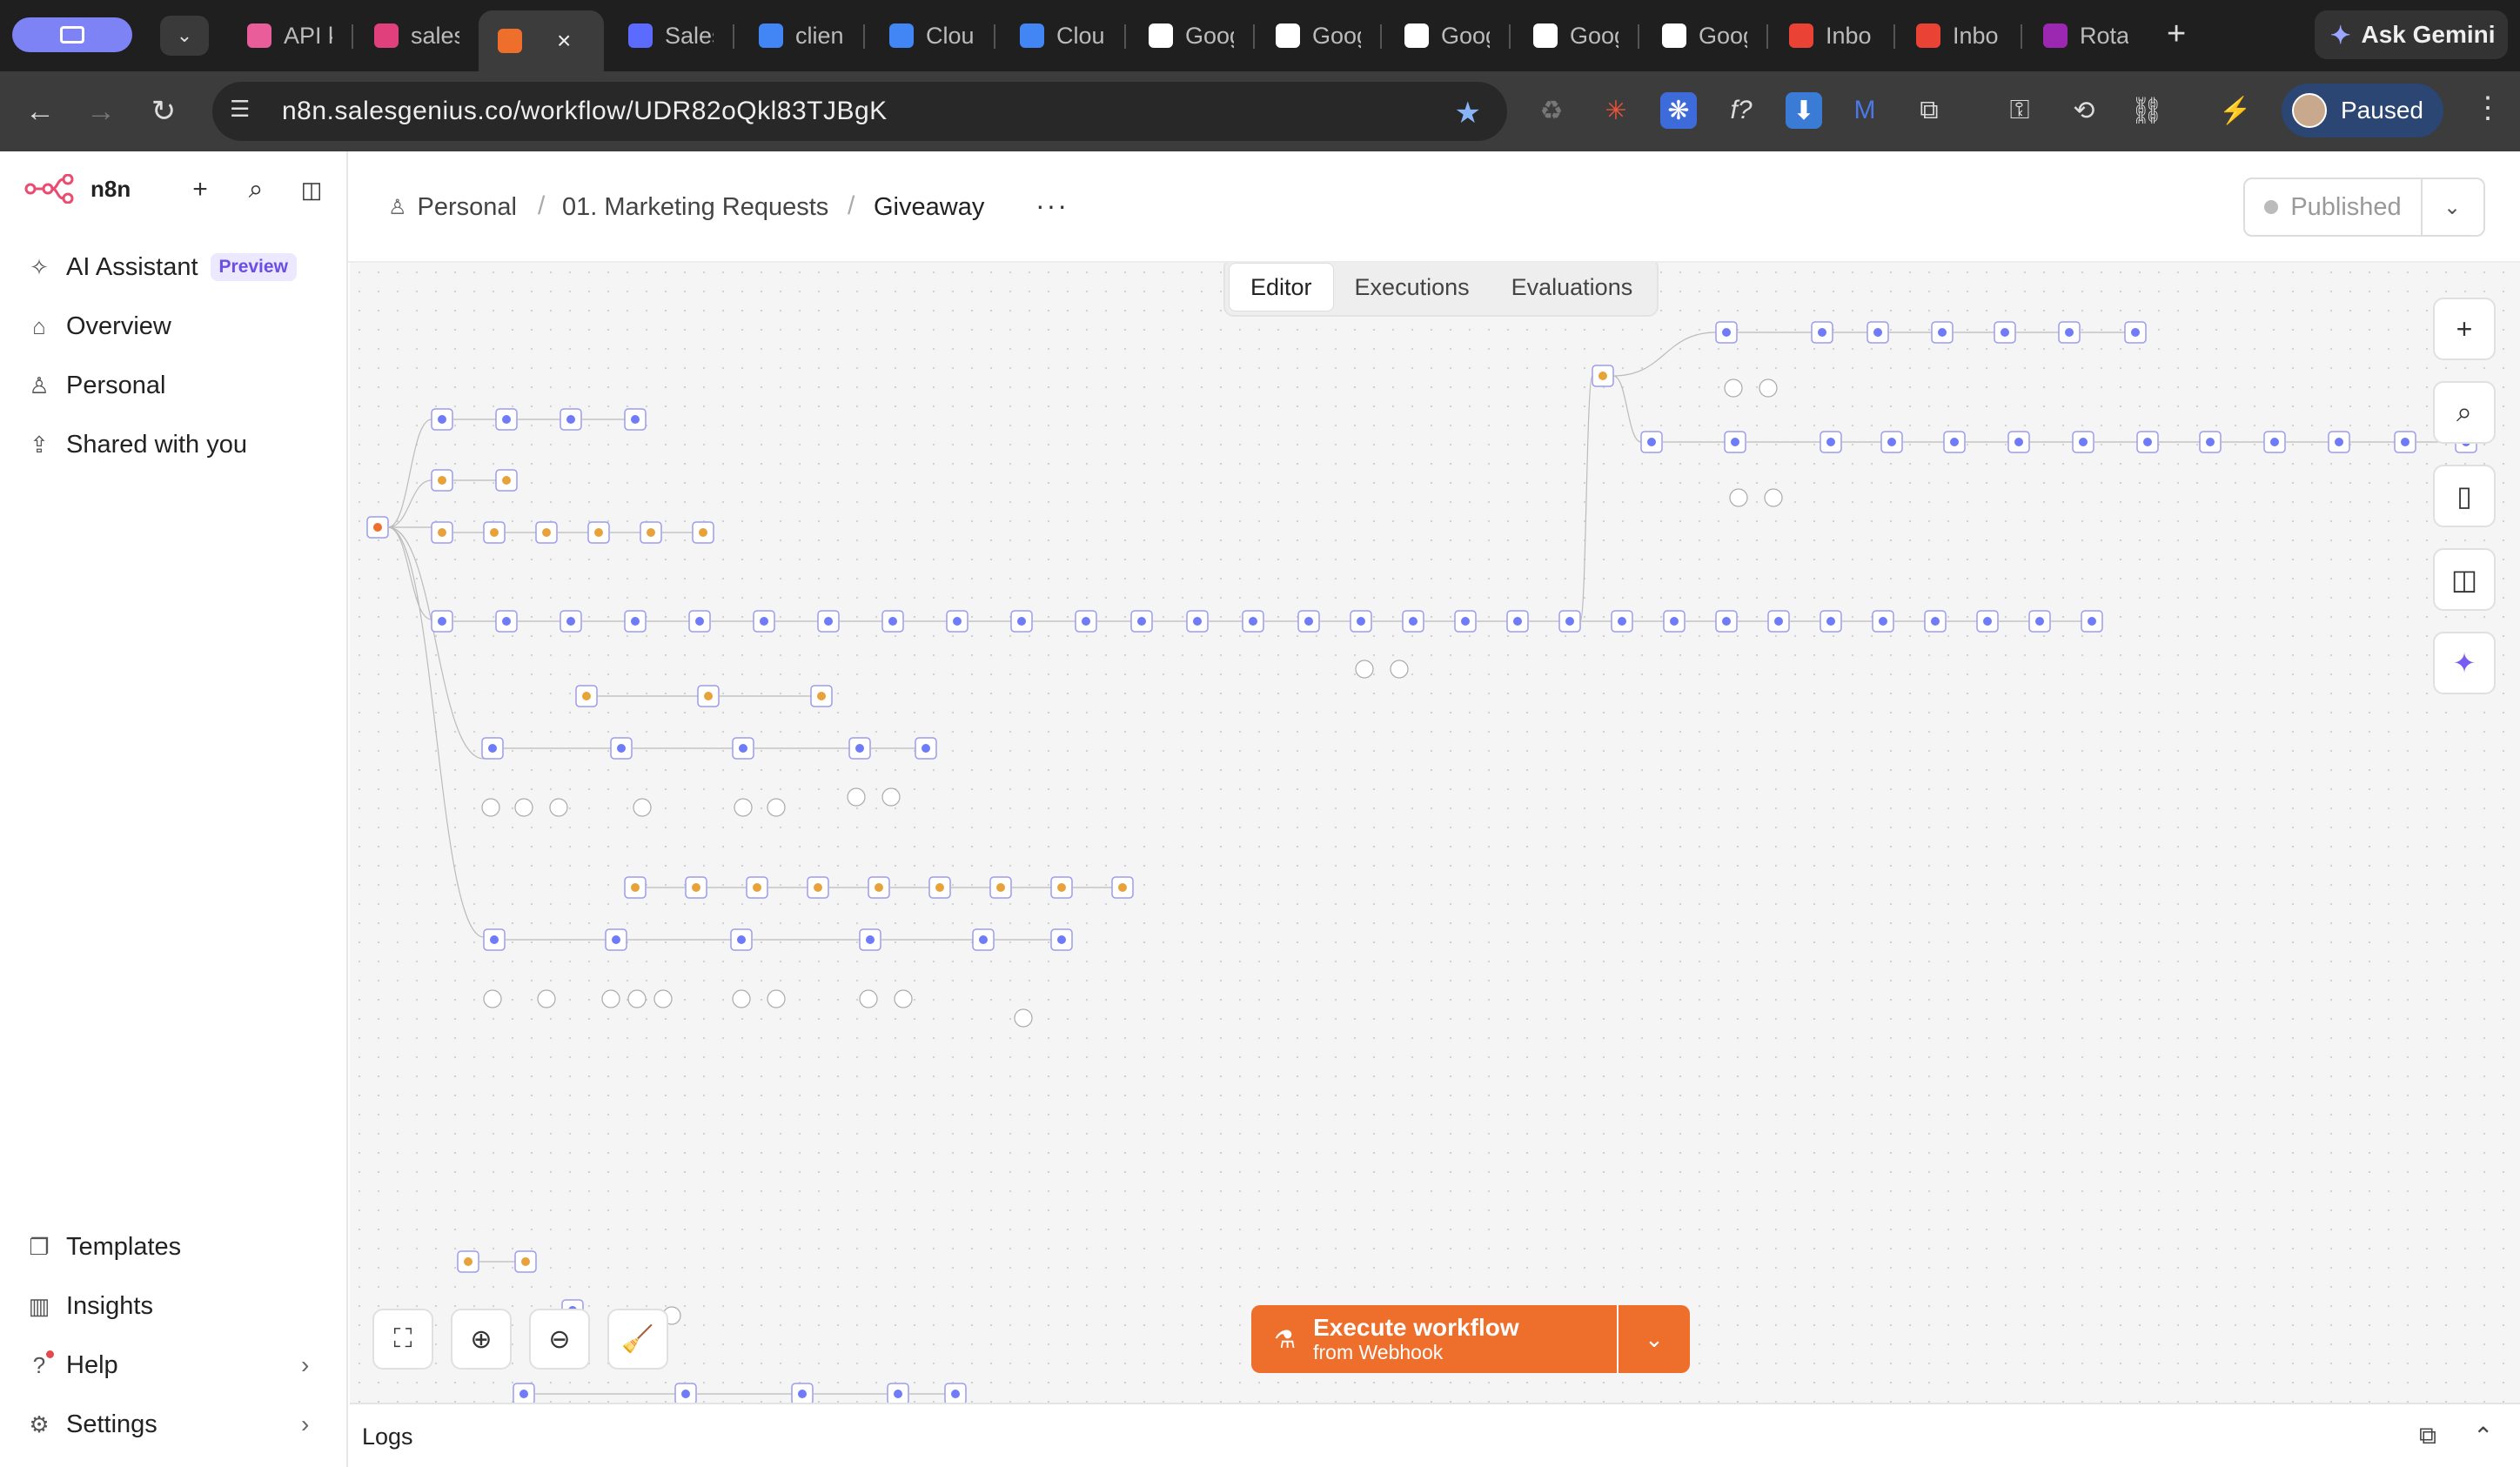 The image size is (2520, 1467). Describe the element at coordinates (452, 208) in the screenshot. I see `breadcrumb-personal: ♙ Personal` at that location.